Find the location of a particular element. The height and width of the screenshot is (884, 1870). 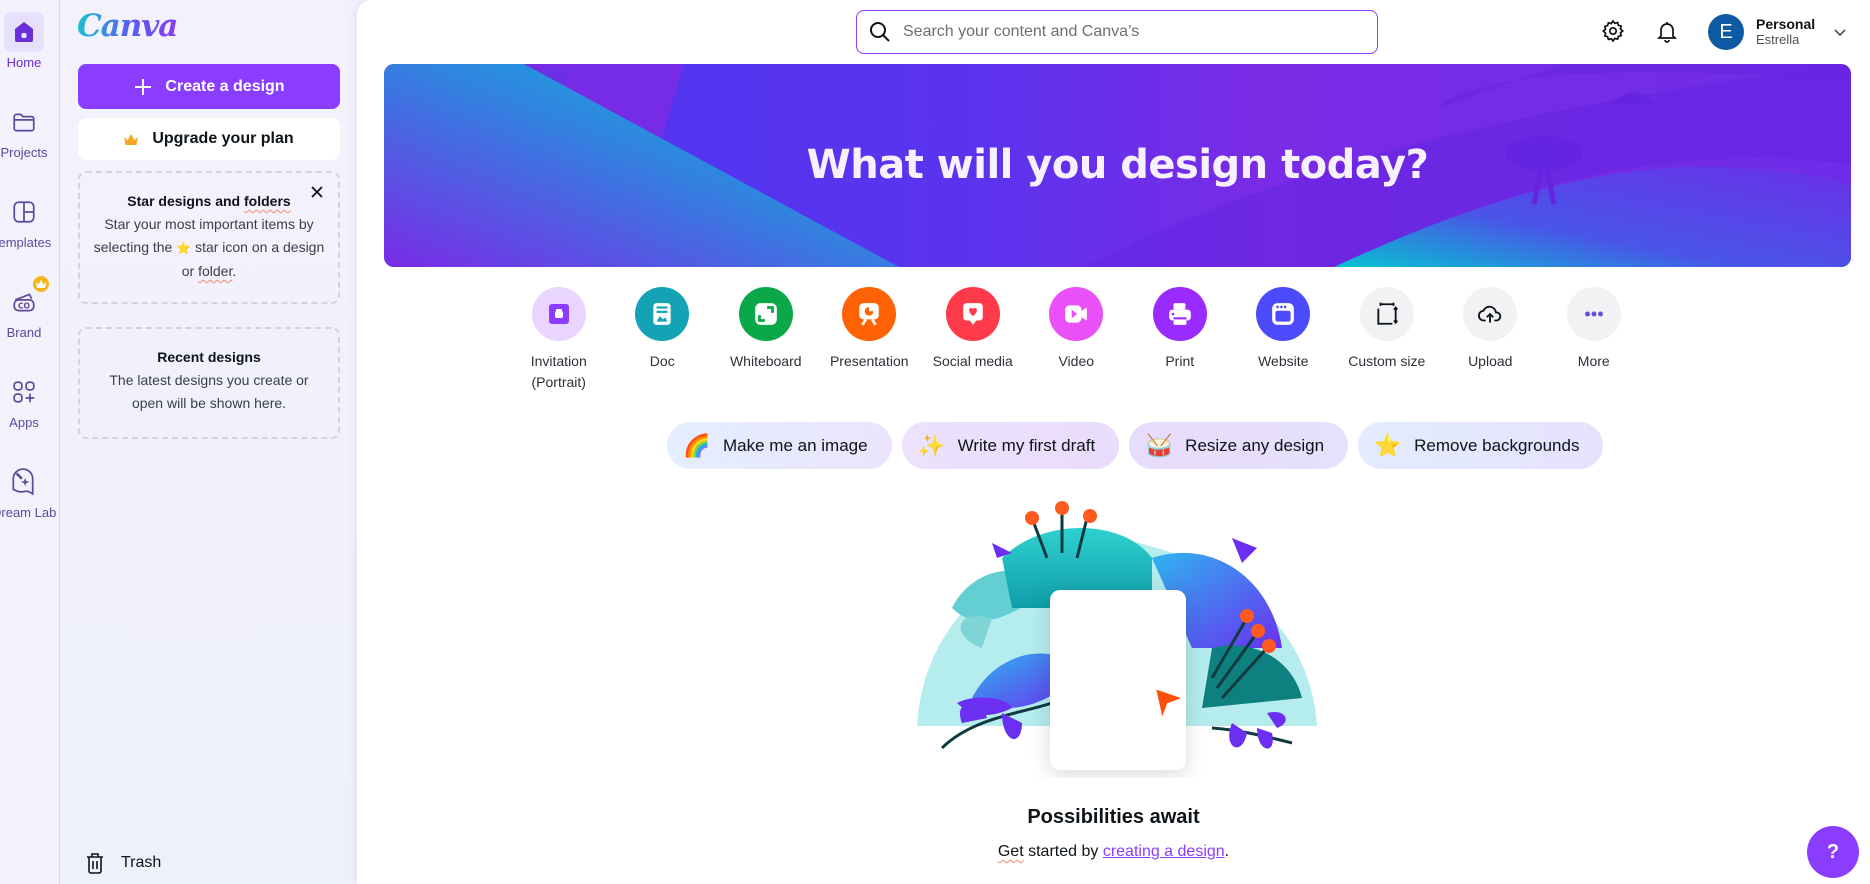

rail-item-dream-lab: Dream Lab is located at coordinates (28, 491).